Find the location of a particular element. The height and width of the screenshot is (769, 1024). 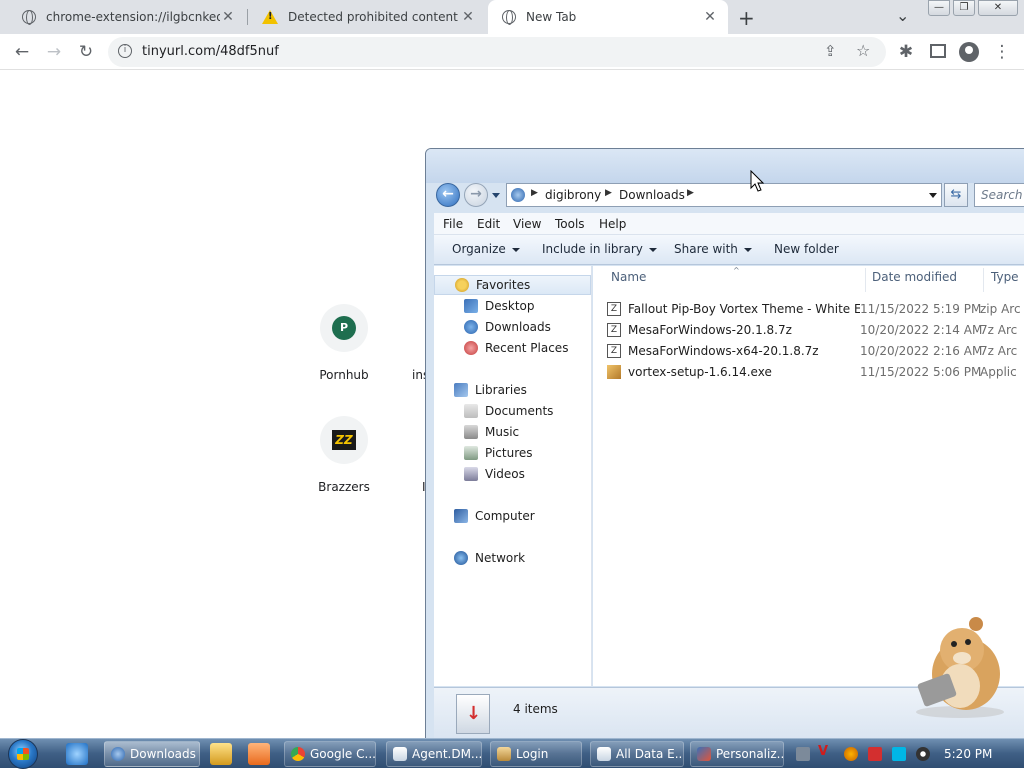

tab-search-button: ⌄ is located at coordinates (902, 15).